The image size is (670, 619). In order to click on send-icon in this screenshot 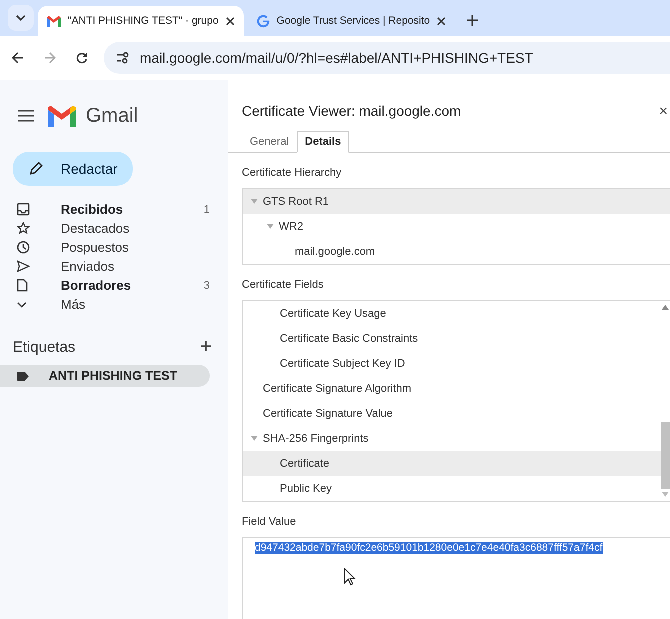, I will do `click(23, 266)`.